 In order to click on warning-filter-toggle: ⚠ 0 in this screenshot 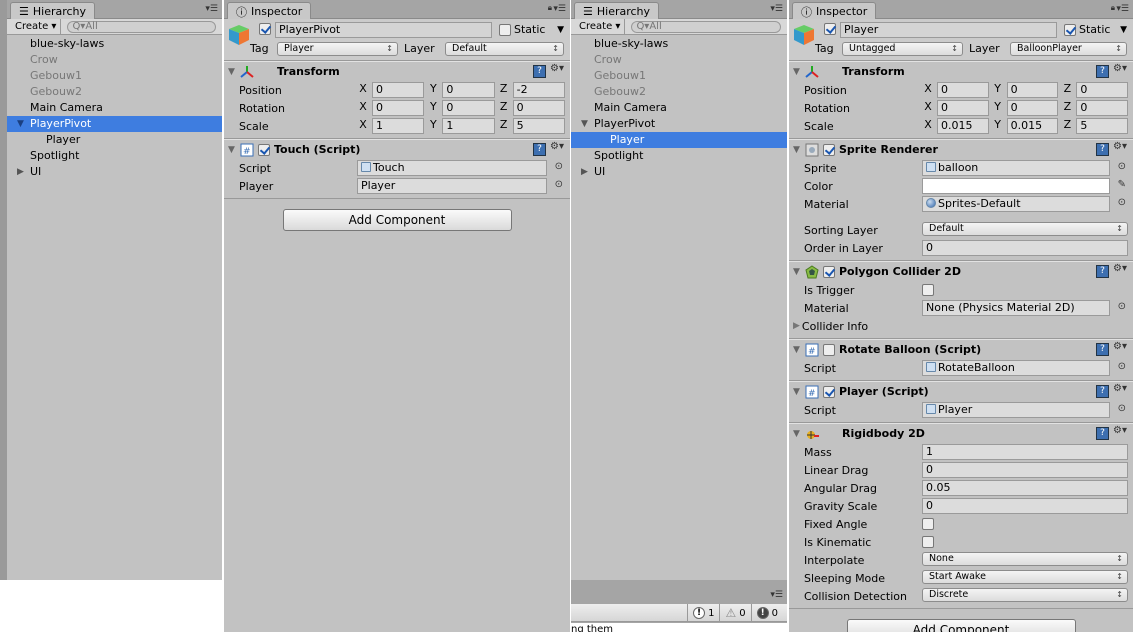, I will do `click(734, 613)`.